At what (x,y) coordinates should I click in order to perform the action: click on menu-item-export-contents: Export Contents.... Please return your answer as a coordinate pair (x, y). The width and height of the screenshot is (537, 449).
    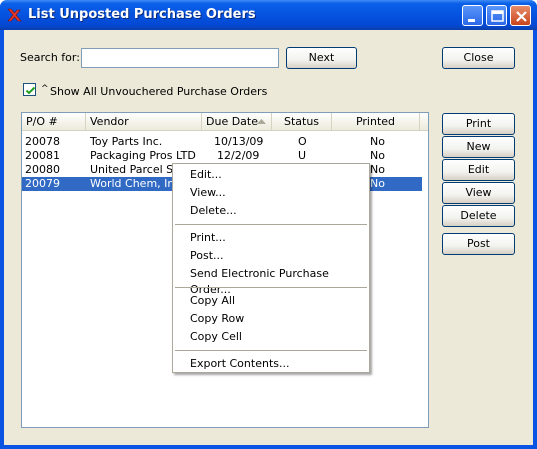
    Looking at the image, I should click on (239, 364).